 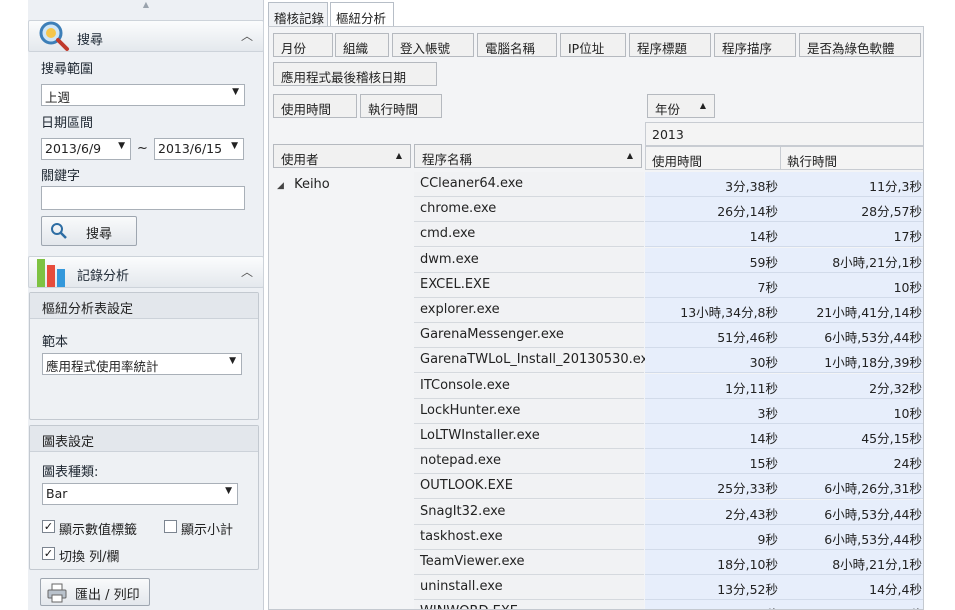 What do you see at coordinates (851, 158) in the screenshot?
I see `col-header-run-time: 執行時間` at bounding box center [851, 158].